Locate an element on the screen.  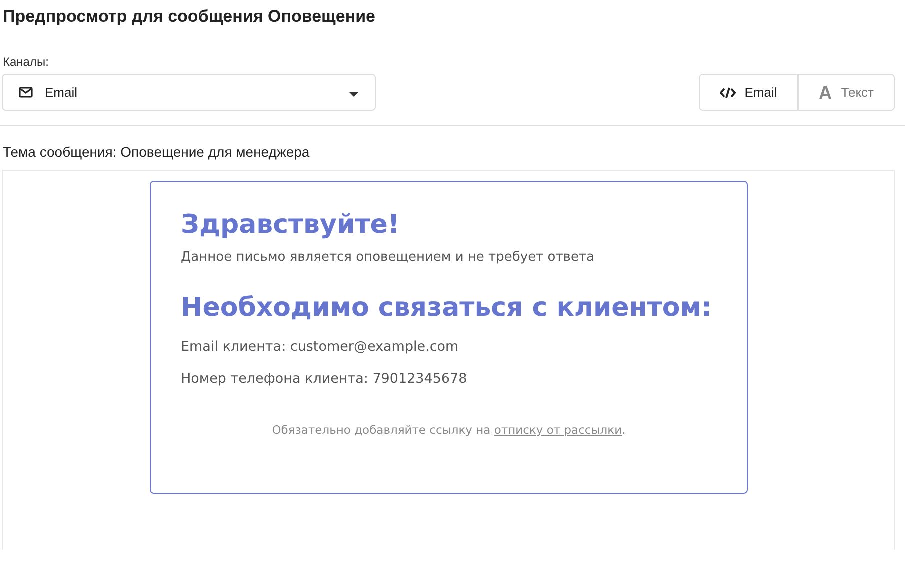
envelope-icon is located at coordinates (26, 92).